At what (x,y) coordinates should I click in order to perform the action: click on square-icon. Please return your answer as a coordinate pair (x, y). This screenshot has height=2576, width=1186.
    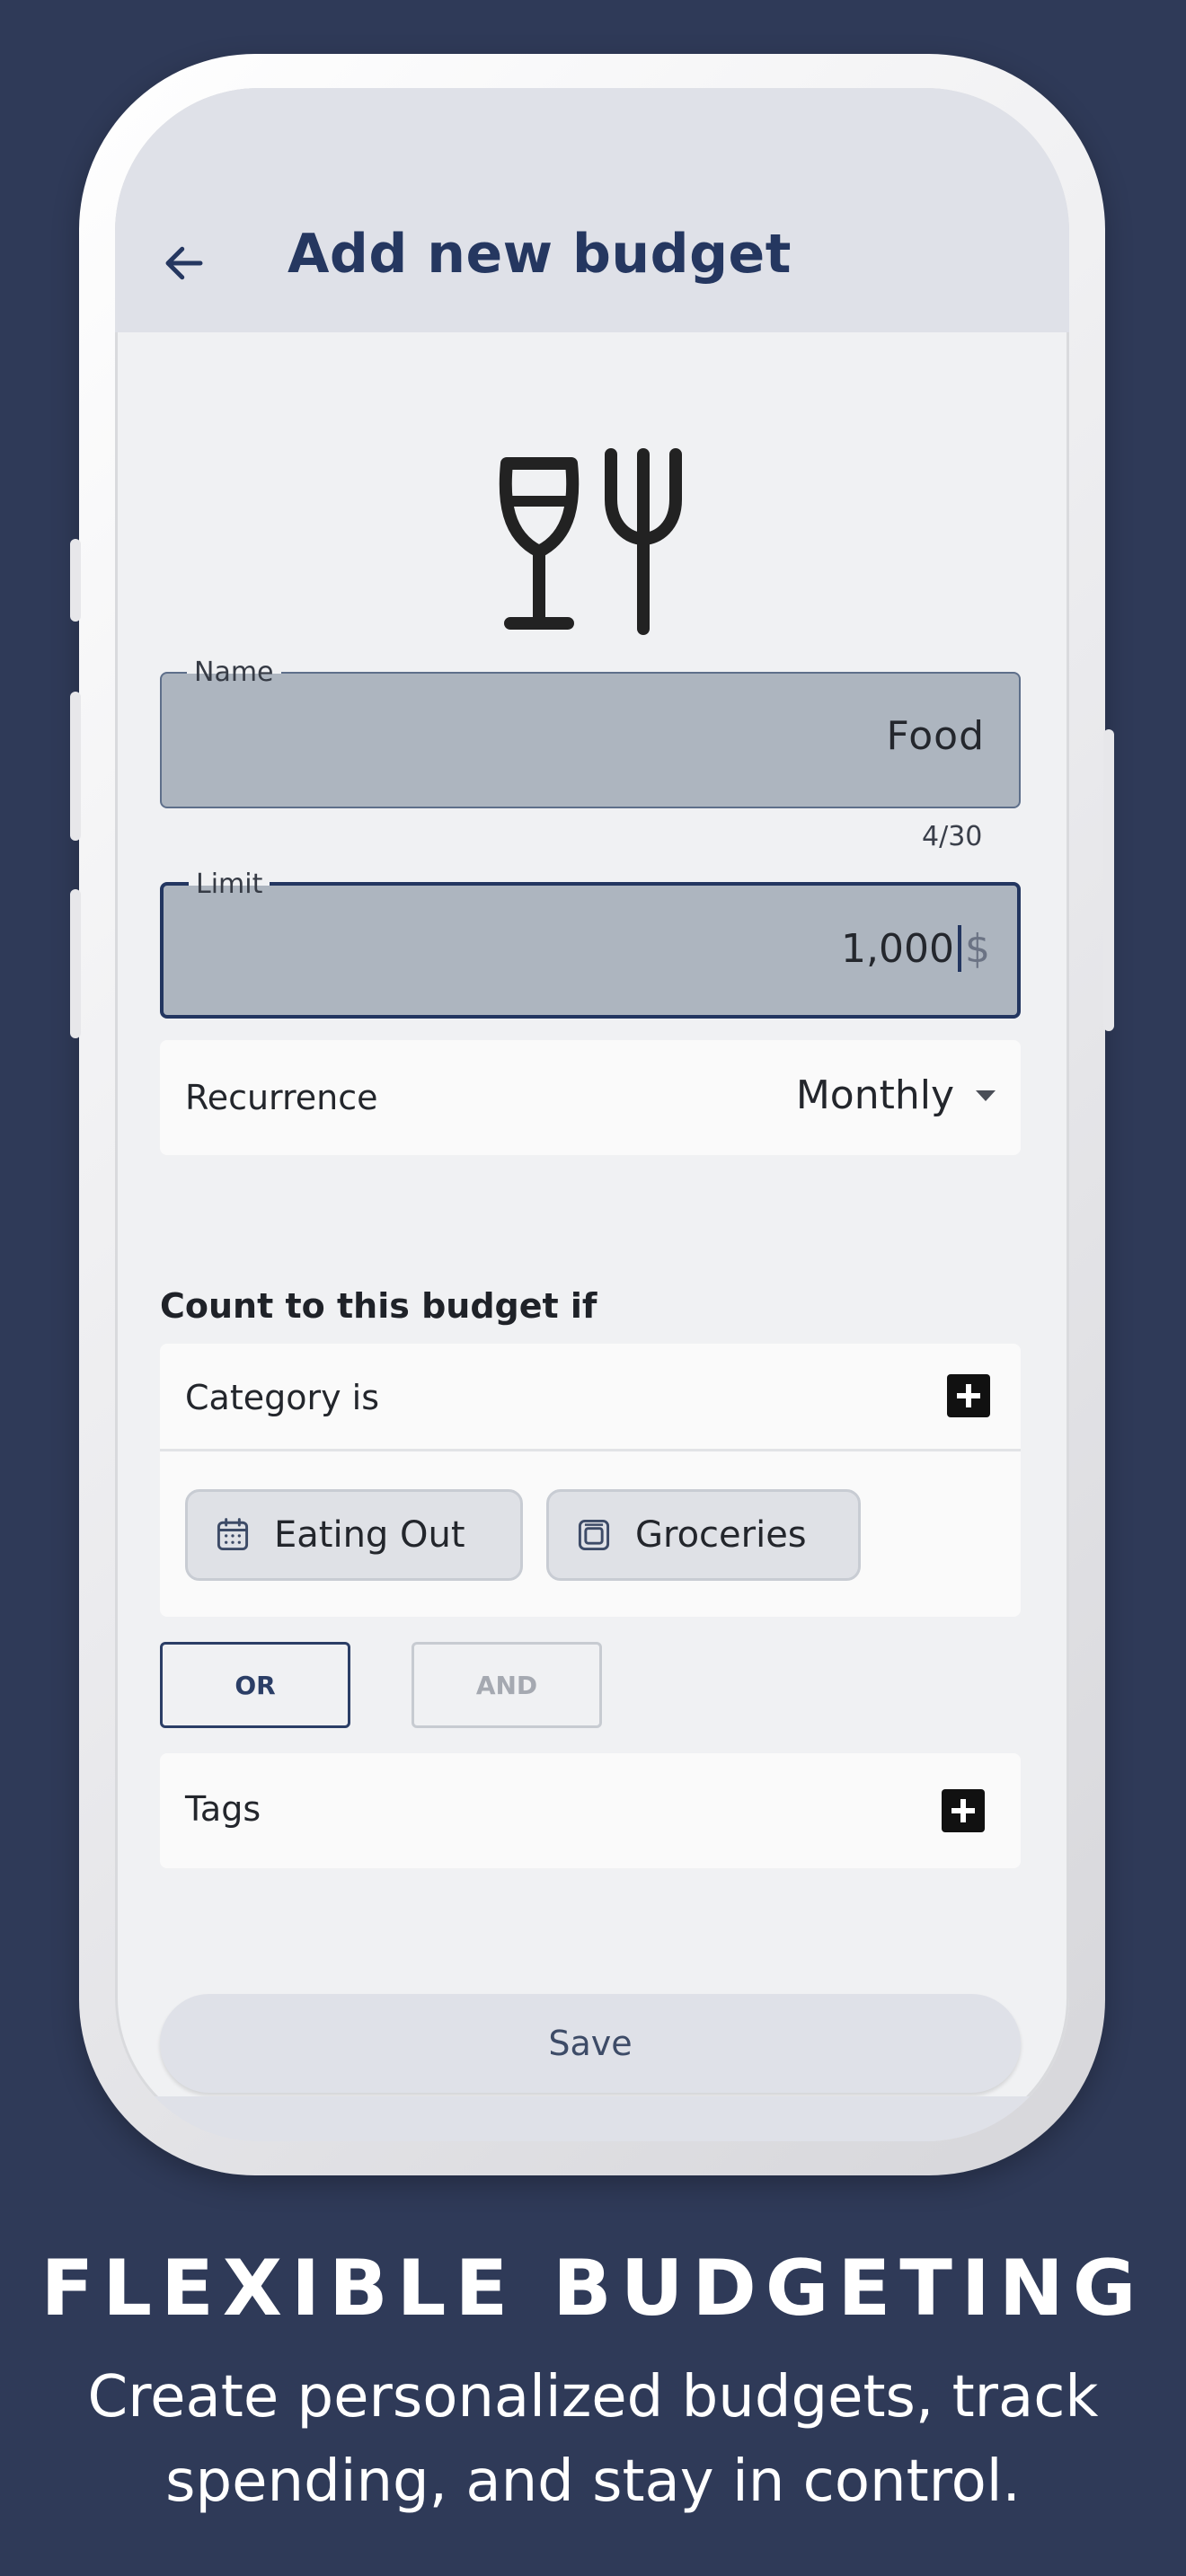
    Looking at the image, I should click on (594, 1535).